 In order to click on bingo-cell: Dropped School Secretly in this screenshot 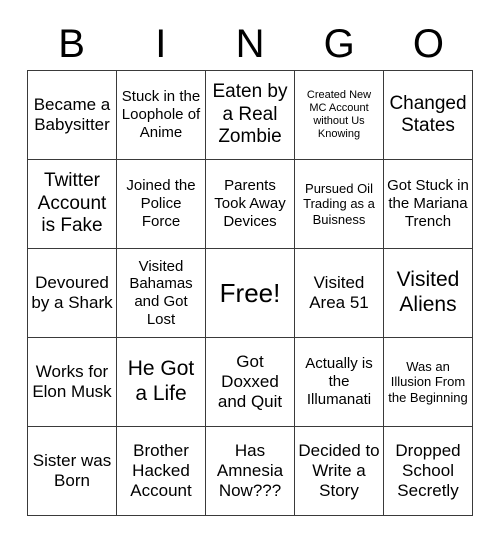, I will do `click(428, 471)`.